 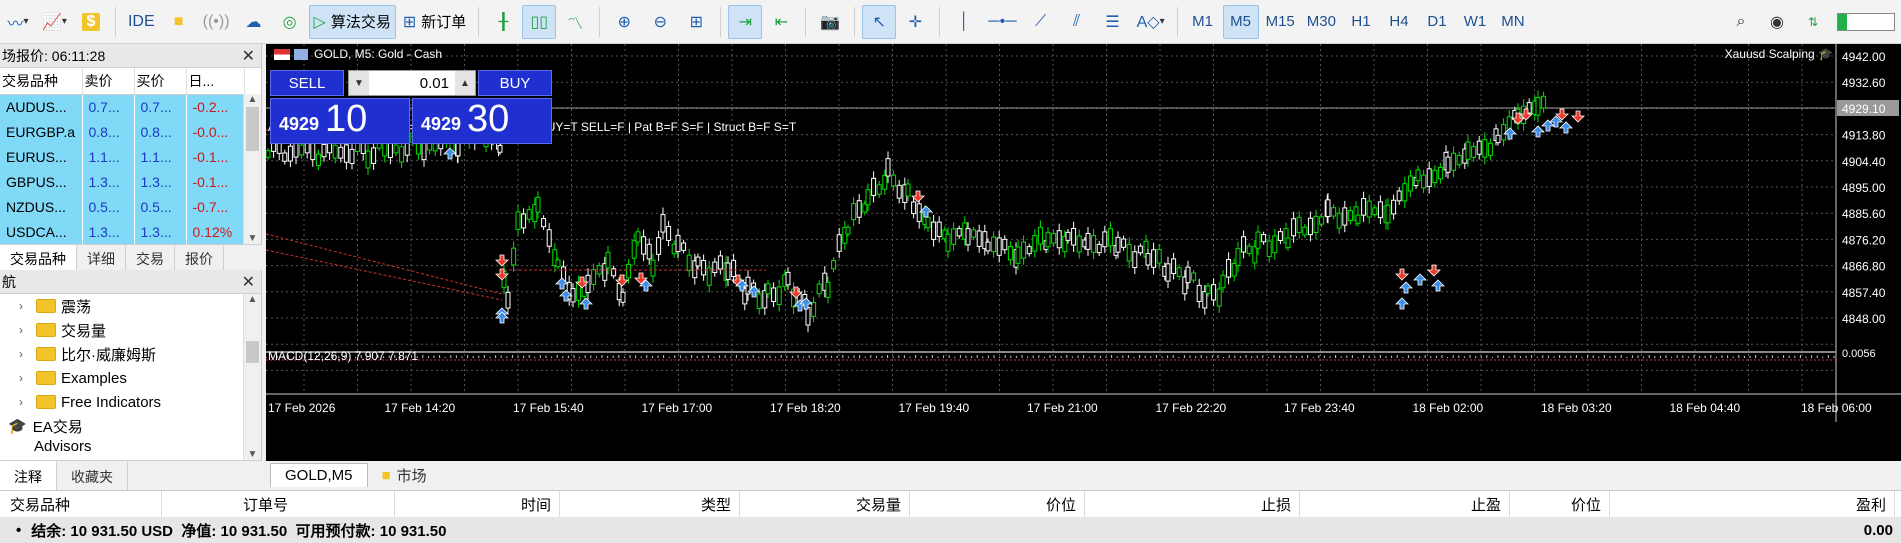 What do you see at coordinates (465, 83) in the screenshot?
I see `volume-up-icon: ▲` at bounding box center [465, 83].